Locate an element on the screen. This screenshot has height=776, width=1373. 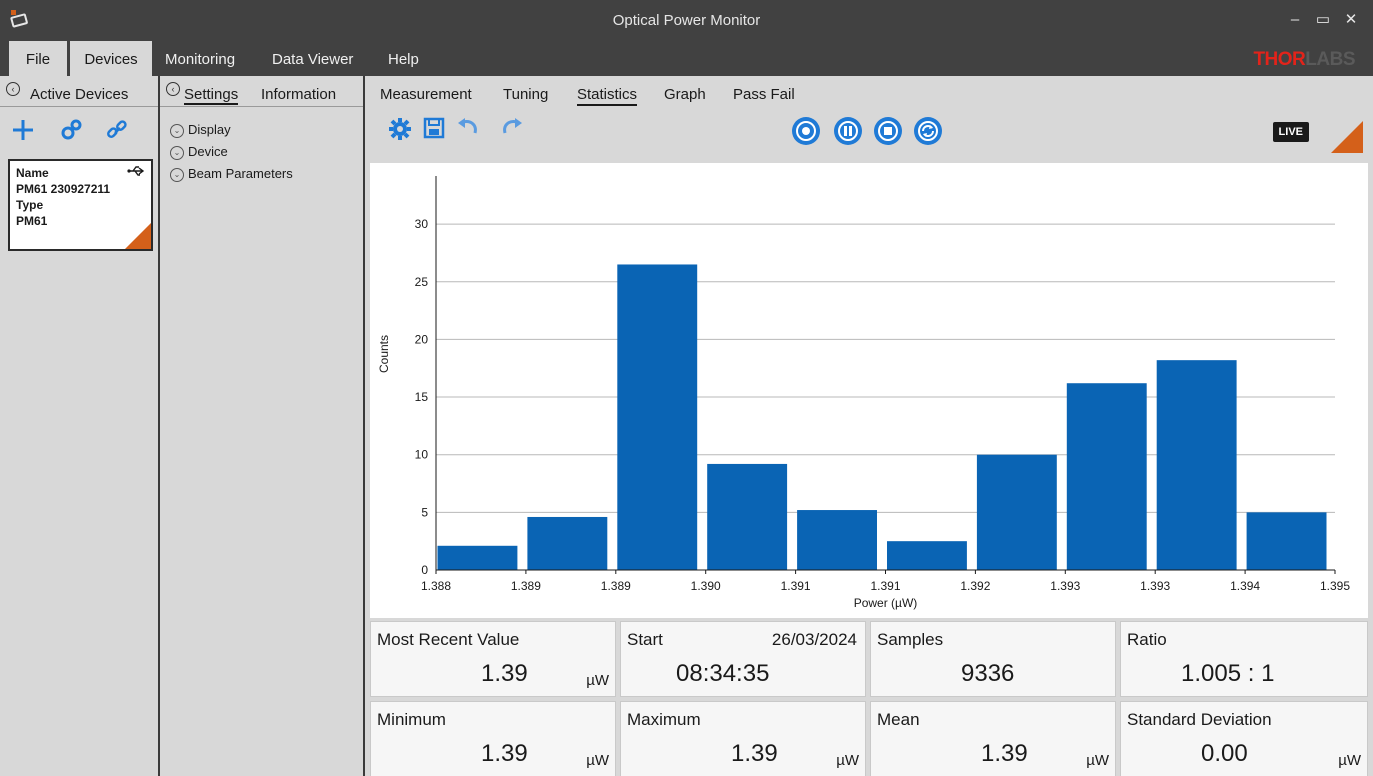
device-type-label: Type is located at coordinates (30, 205).